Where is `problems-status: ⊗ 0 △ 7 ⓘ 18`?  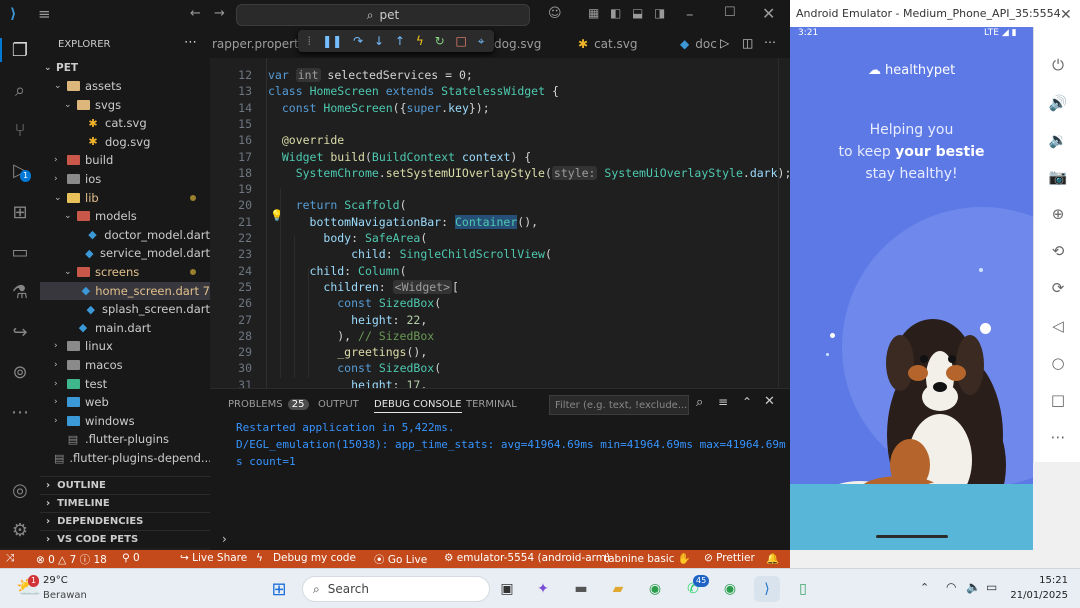
problems-status: ⊗ 0 △ 7 ⓘ 18 is located at coordinates (71, 559).